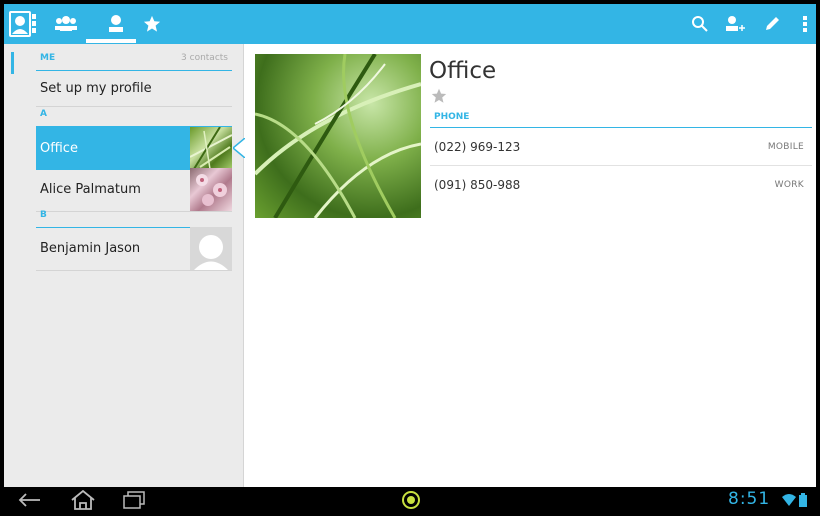 The height and width of the screenshot is (516, 820). Describe the element at coordinates (59, 148) in the screenshot. I see `contact-name: Office` at that location.